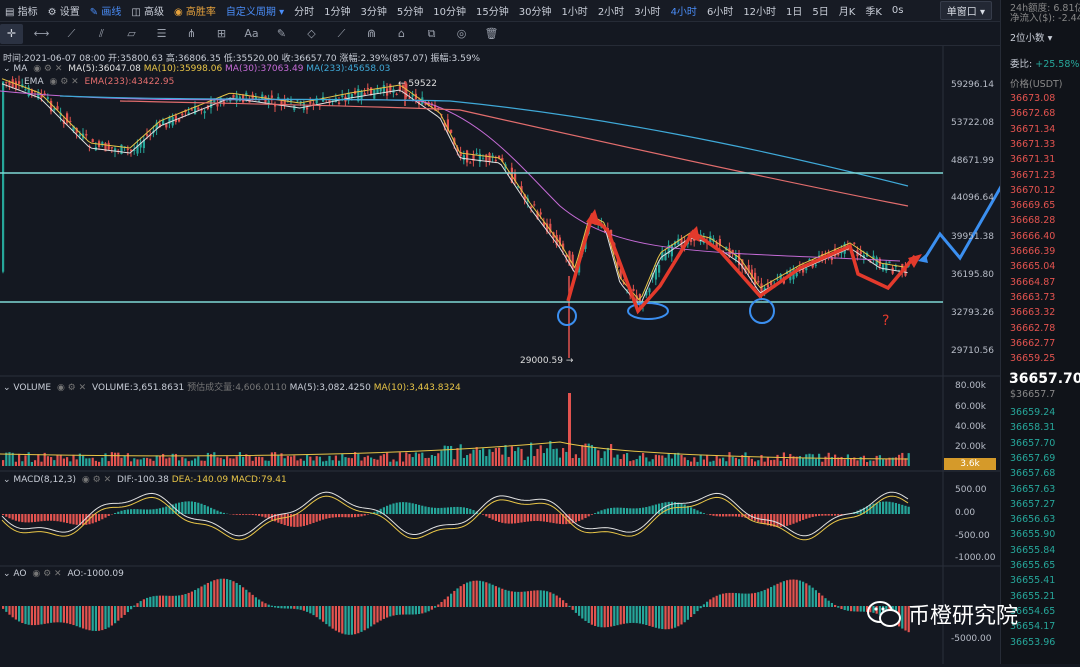 The height and width of the screenshot is (667, 1080). What do you see at coordinates (1032, 251) in the screenshot?
I see `ask-price: 36666.39` at bounding box center [1032, 251].